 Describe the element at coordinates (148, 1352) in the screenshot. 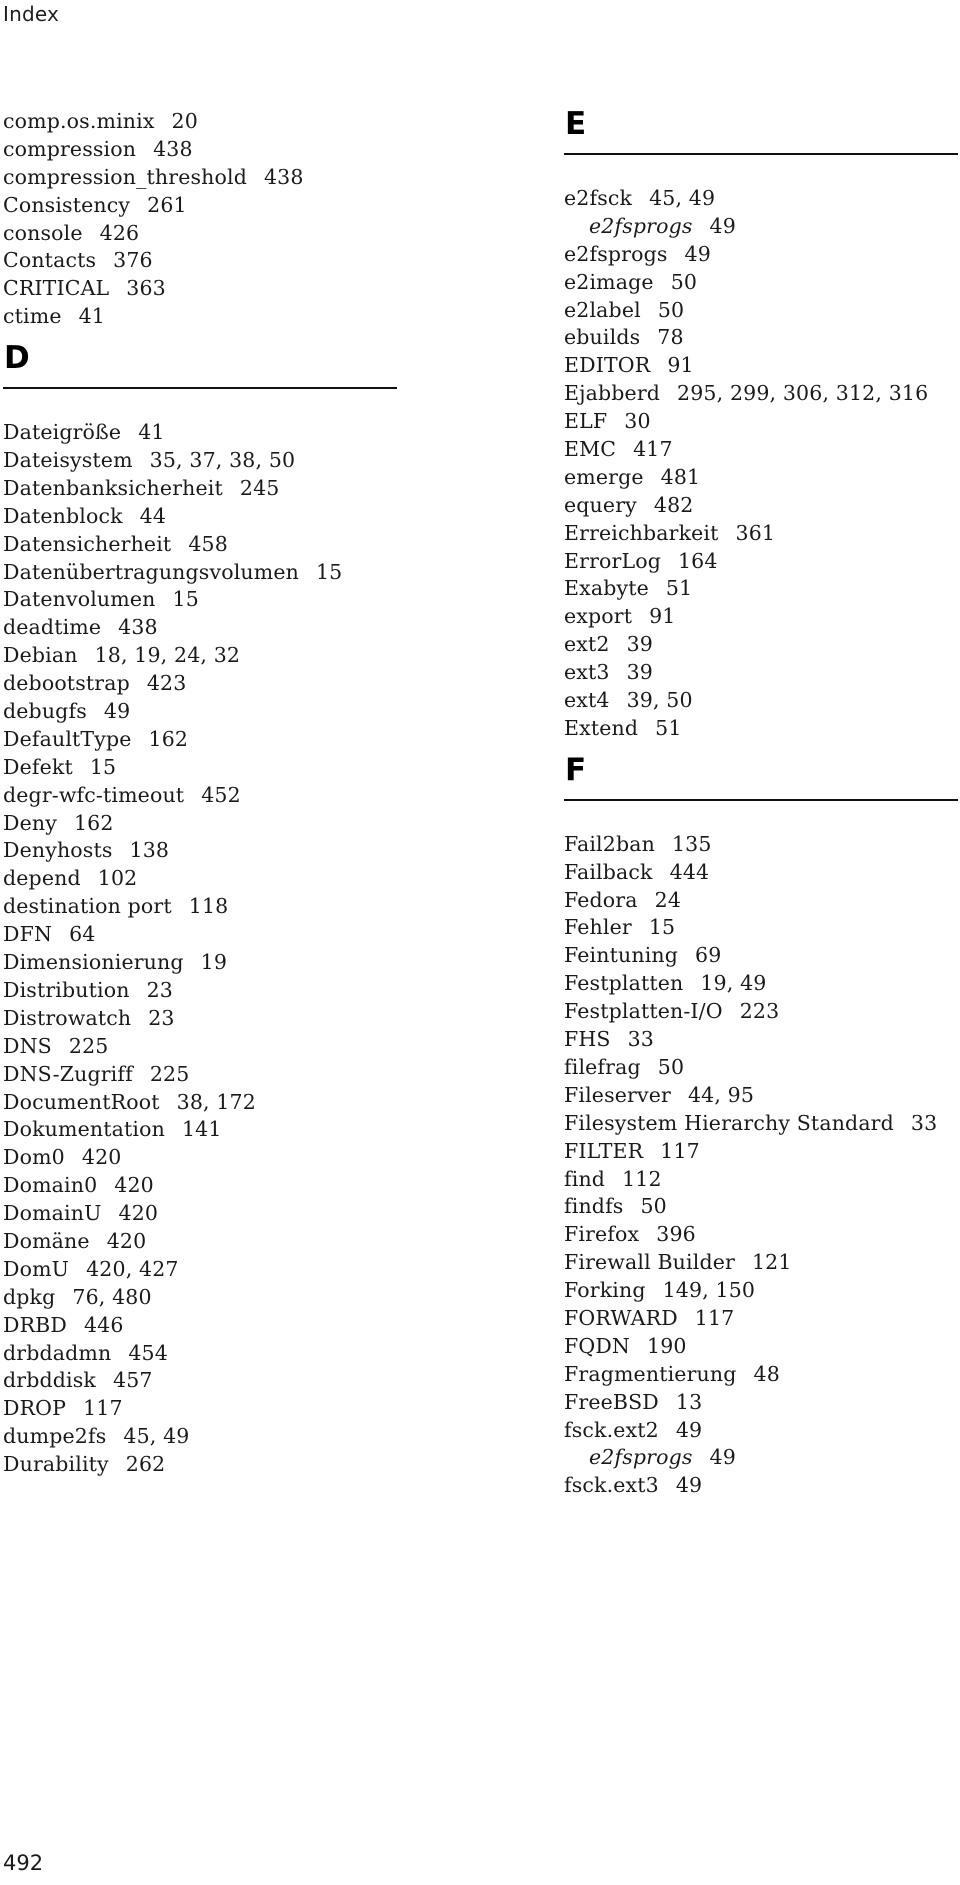

I see `page-references: 454` at that location.